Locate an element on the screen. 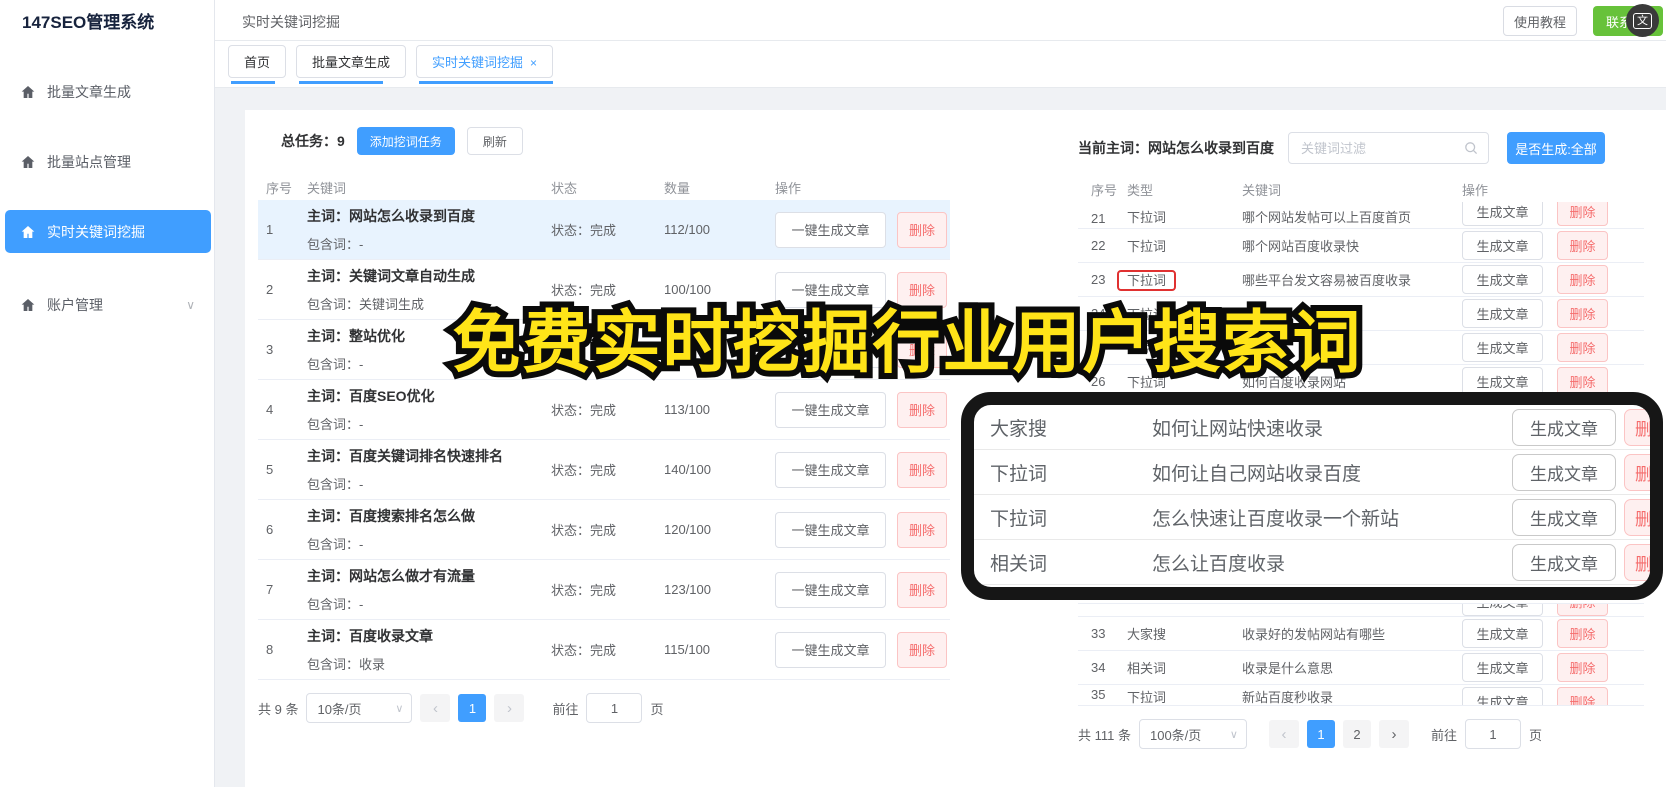  floating-widget-icon: 文 is located at coordinates (1642, 20).